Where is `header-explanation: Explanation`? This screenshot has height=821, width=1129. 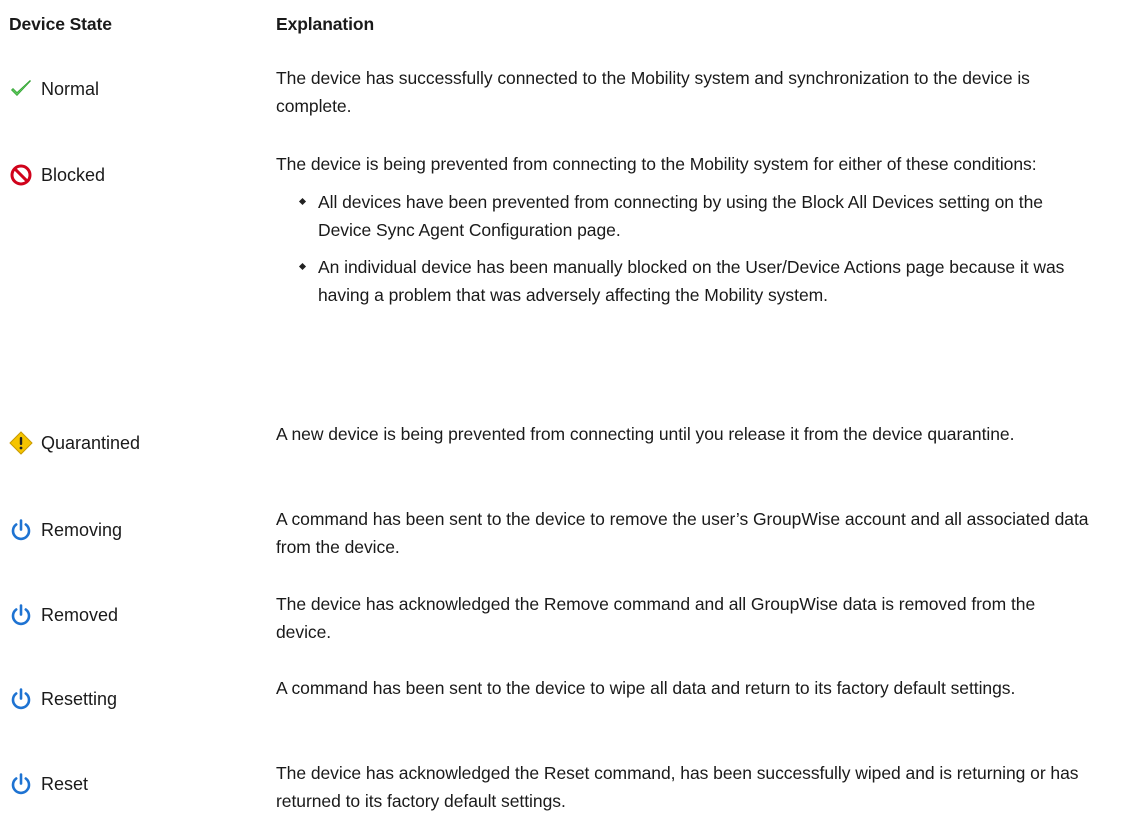 header-explanation: Explanation is located at coordinates (325, 24).